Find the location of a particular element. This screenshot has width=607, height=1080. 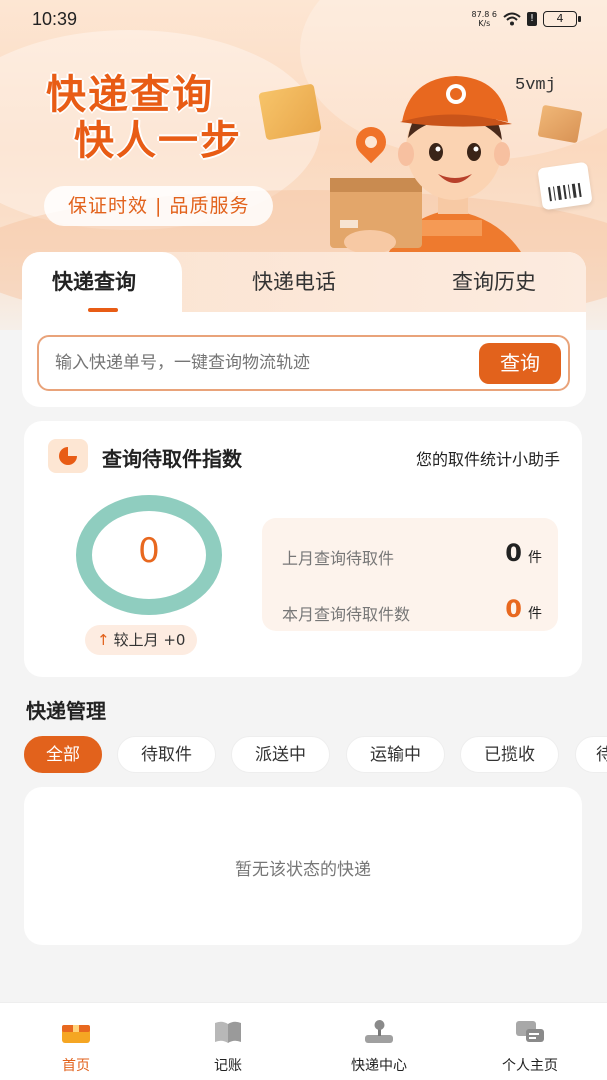

stat-label: 本月查询待取件数 is located at coordinates (346, 614).